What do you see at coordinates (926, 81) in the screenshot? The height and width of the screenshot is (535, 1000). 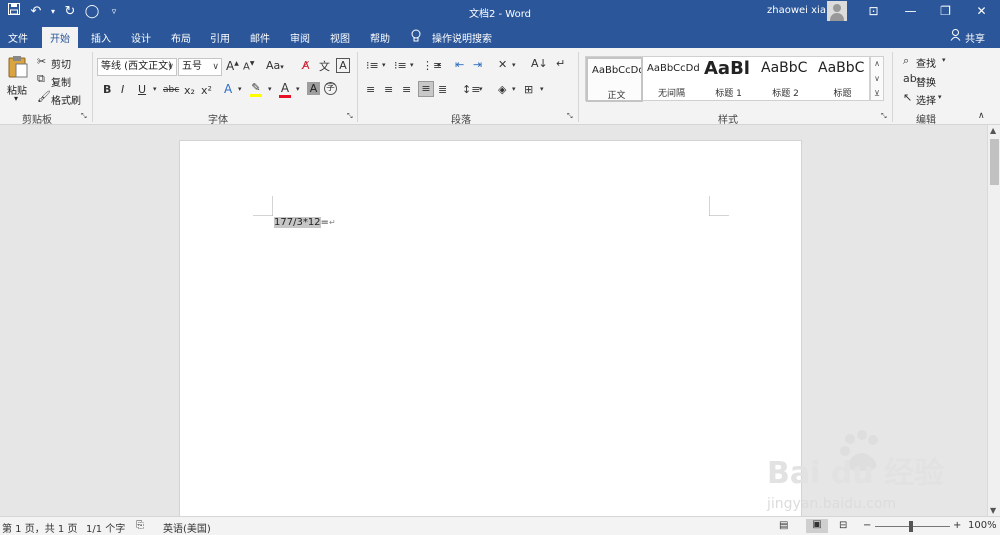 I see `replace-button: 替换` at bounding box center [926, 81].